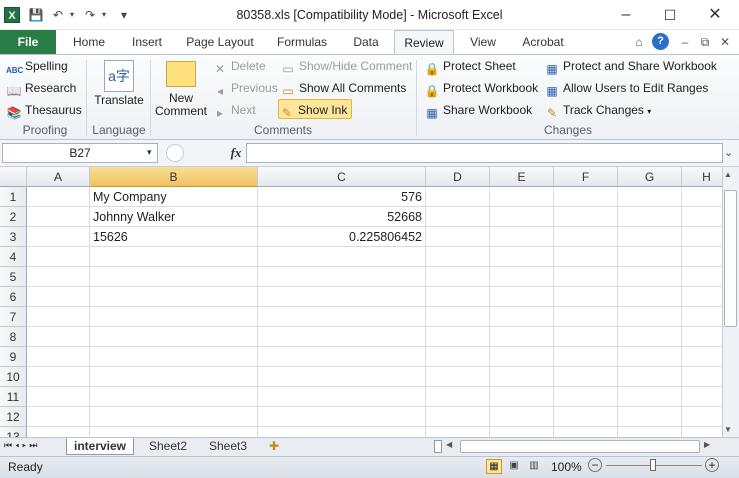 Image resolution: width=739 pixels, height=478 pixels. I want to click on workbook-minimize-icon: –, so click(685, 42).